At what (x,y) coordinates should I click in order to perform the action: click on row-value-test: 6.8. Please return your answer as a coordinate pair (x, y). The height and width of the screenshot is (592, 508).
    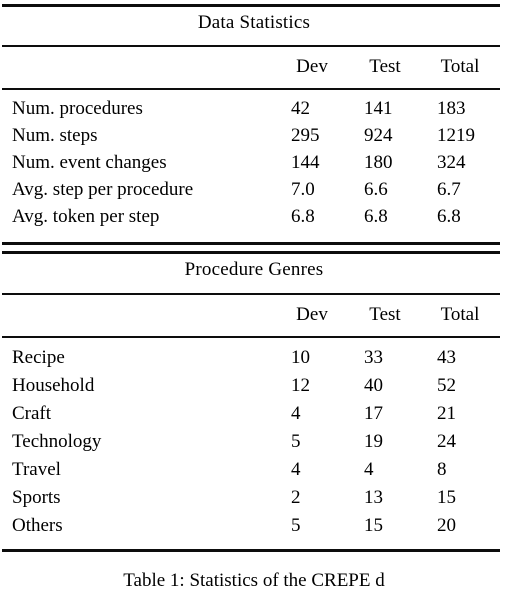
    Looking at the image, I should click on (376, 216).